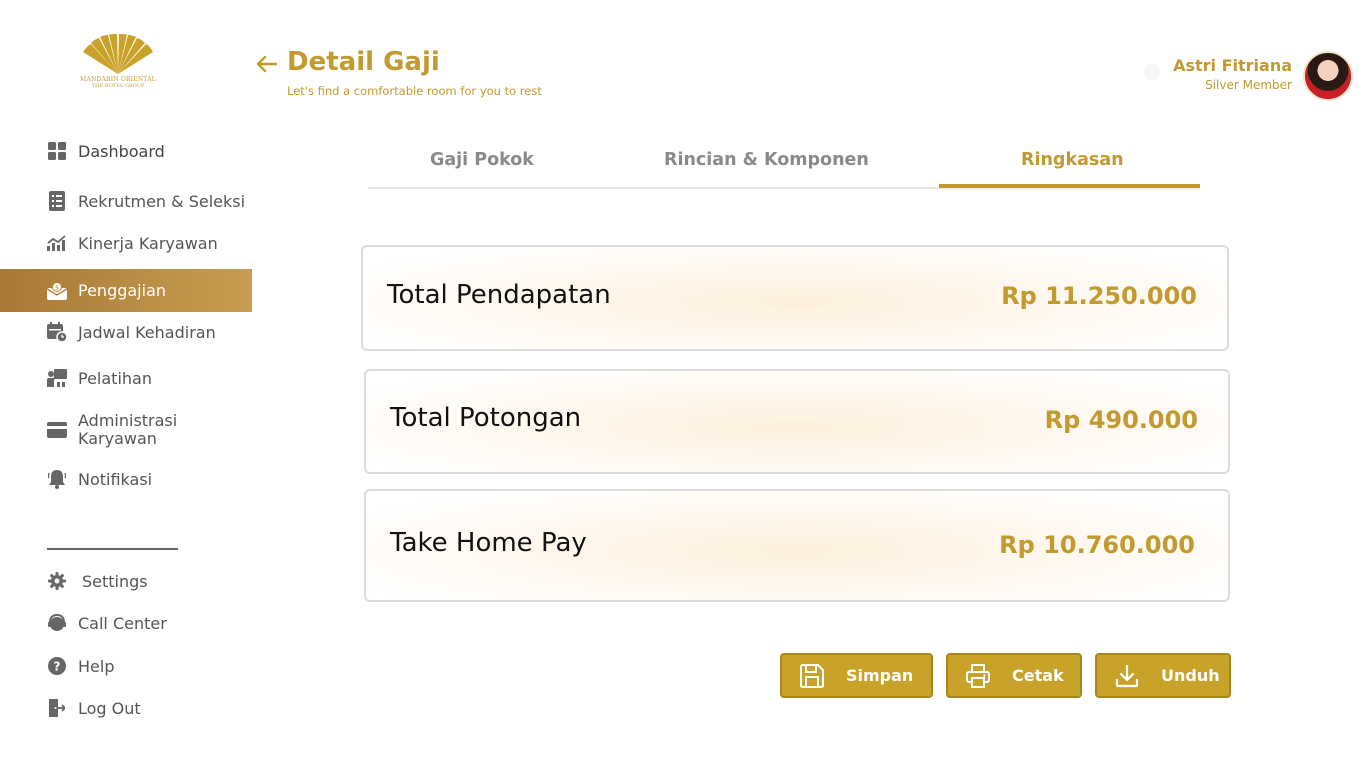 Image resolution: width=1366 pixels, height=768 pixels. I want to click on save-button: Simpan, so click(856, 675).